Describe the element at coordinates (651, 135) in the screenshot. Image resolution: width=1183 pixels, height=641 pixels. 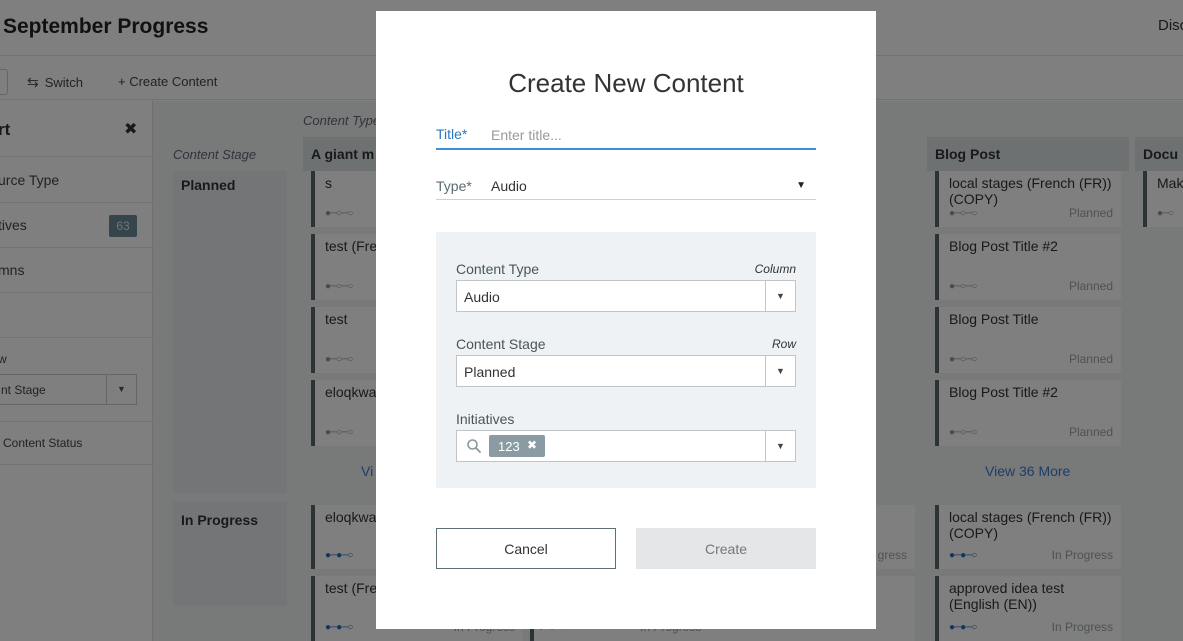
I see `title-input` at that location.